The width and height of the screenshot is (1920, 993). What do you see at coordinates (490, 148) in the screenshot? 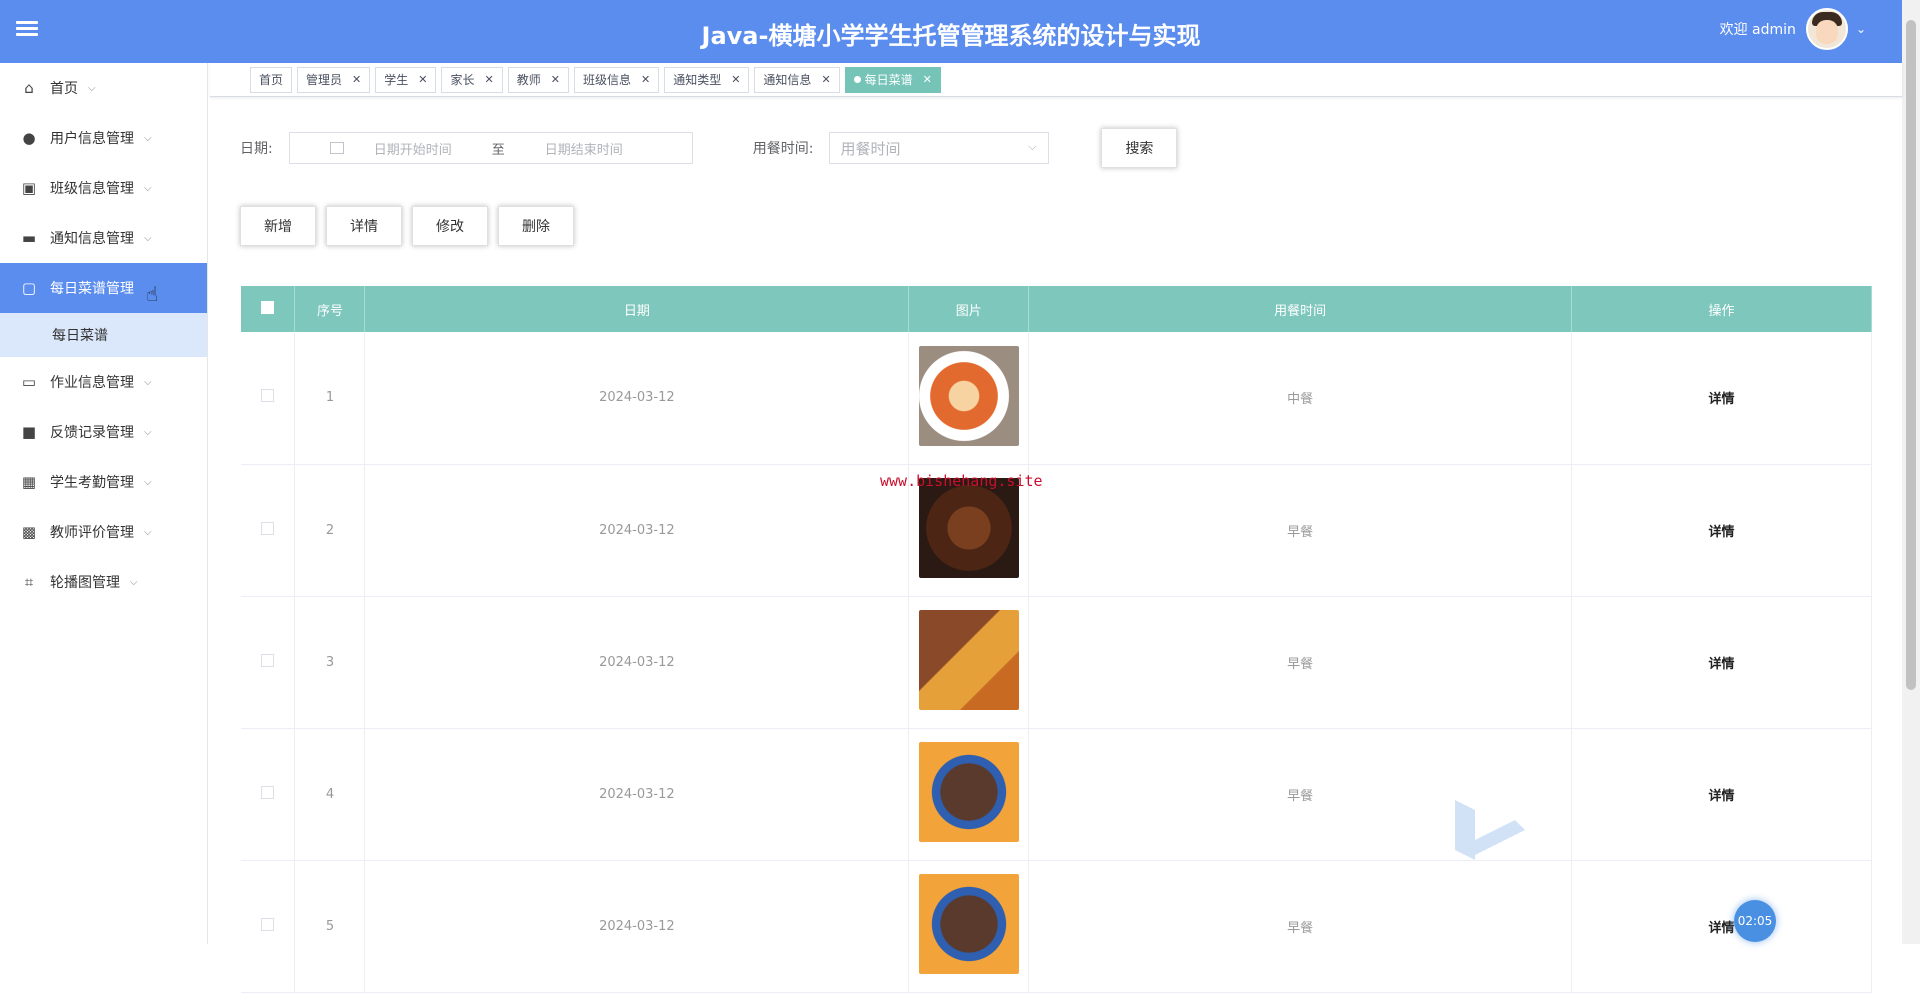
I see `date-range-picker: 日期开始时间 至 日期结束时间` at bounding box center [490, 148].